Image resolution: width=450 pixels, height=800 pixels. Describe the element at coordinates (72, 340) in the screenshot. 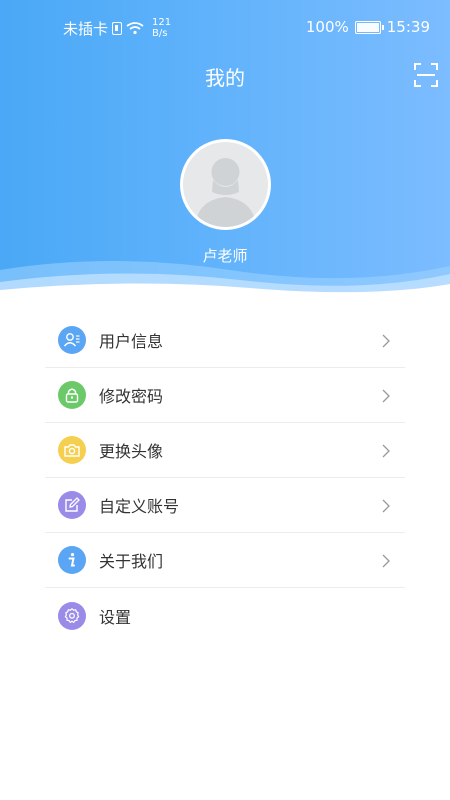

I see `user-info-icon` at that location.